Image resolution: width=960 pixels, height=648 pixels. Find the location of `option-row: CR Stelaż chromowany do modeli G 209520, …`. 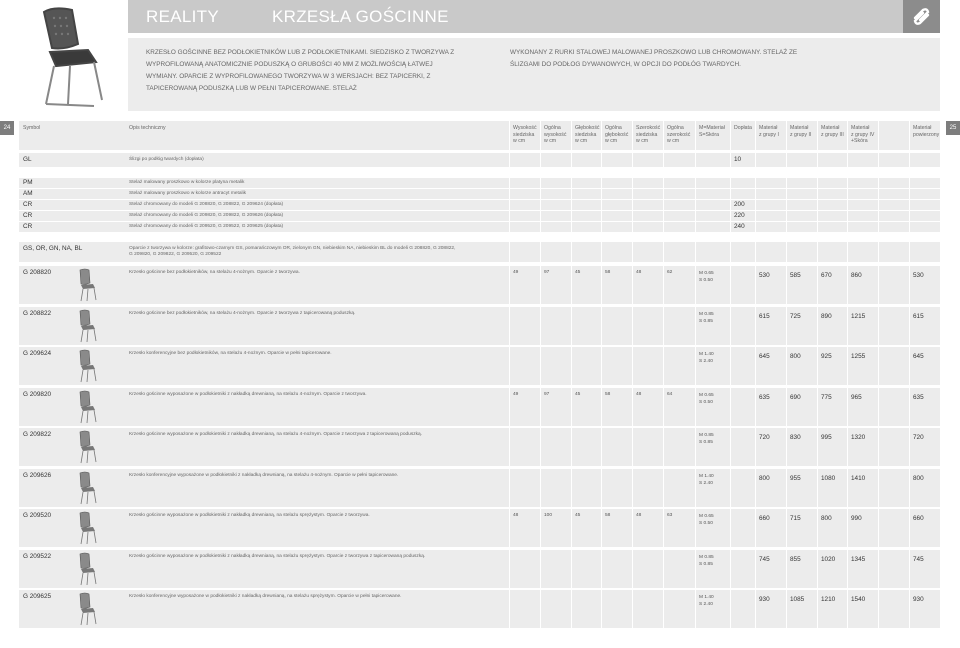

option-row: CR Stelaż chromowany do modeli G 209520, … is located at coordinates (479, 227).